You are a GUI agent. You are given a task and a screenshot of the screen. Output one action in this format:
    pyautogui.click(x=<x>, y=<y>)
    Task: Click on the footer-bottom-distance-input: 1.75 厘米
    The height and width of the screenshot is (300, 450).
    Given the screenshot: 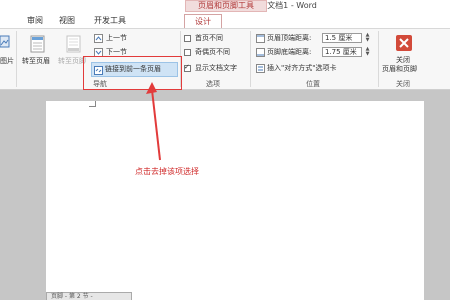 What is the action you would take?
    pyautogui.click(x=342, y=52)
    